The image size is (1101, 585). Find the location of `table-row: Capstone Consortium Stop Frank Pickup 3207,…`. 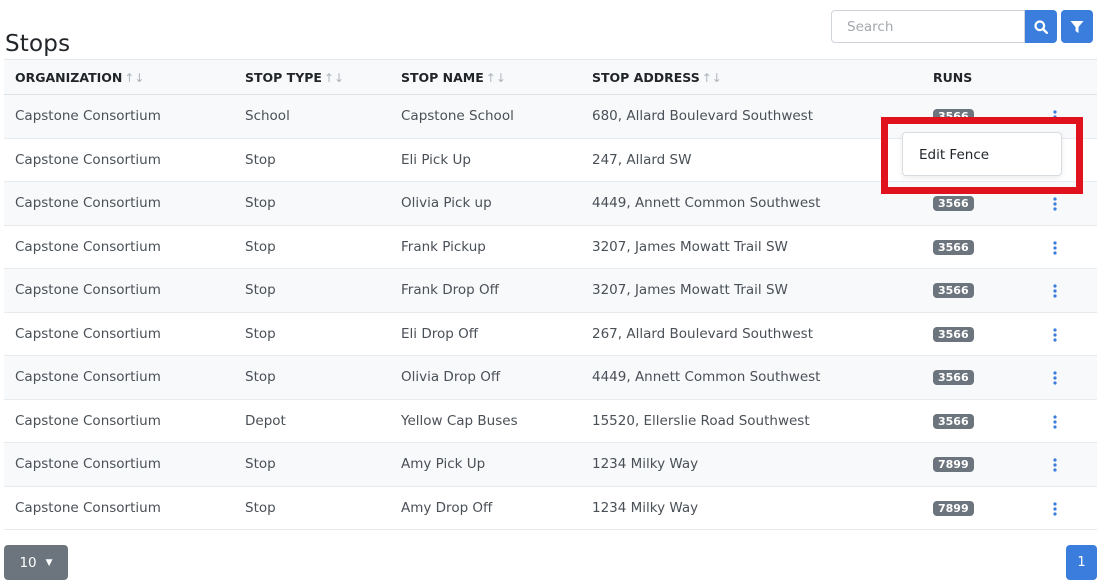

table-row: Capstone Consortium Stop Frank Pickup 3207,… is located at coordinates (550, 247).